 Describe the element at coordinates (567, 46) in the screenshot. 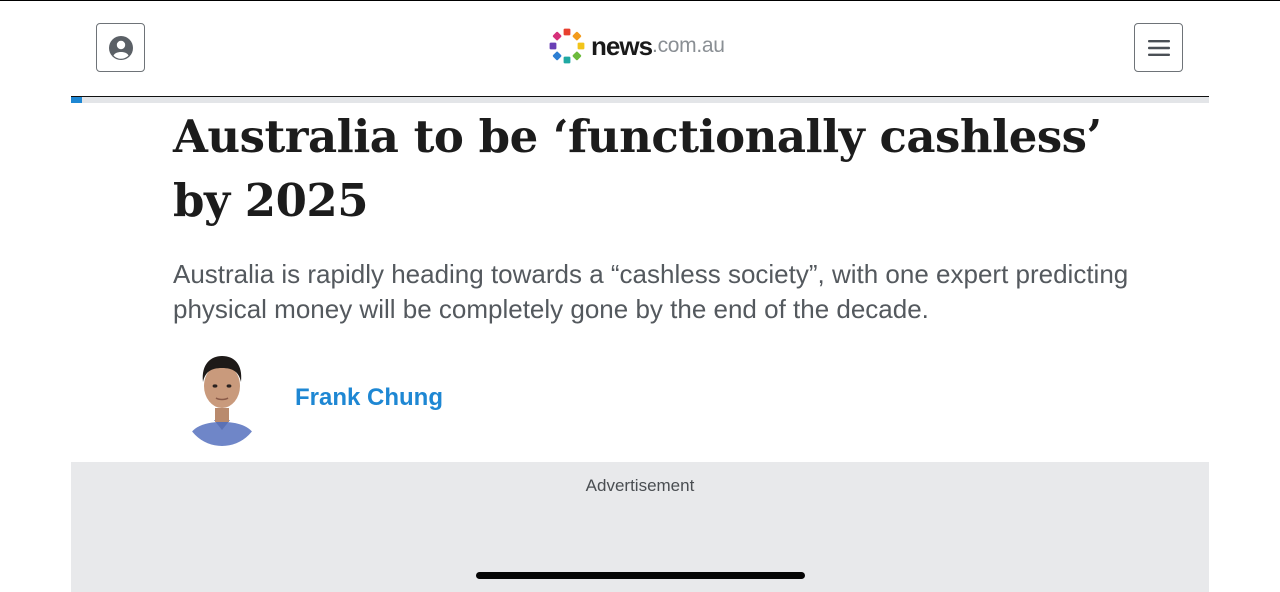

I see `logo-dots-icon` at that location.